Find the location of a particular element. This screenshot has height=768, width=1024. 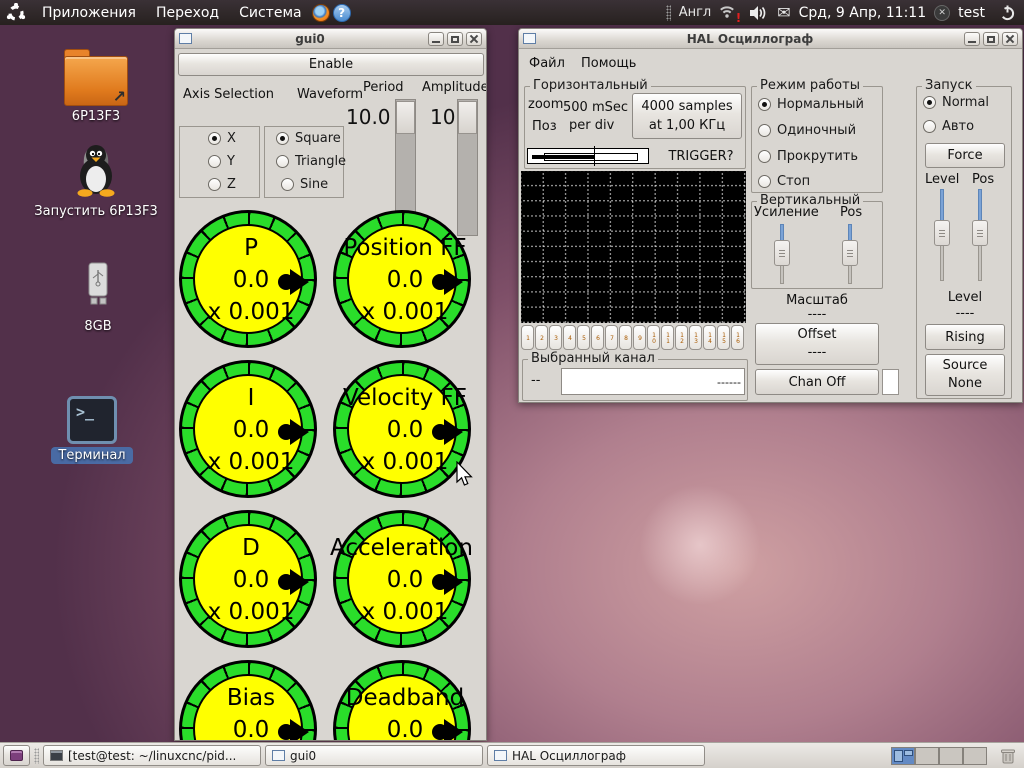

vertical-pos-slider is located at coordinates (850, 254).